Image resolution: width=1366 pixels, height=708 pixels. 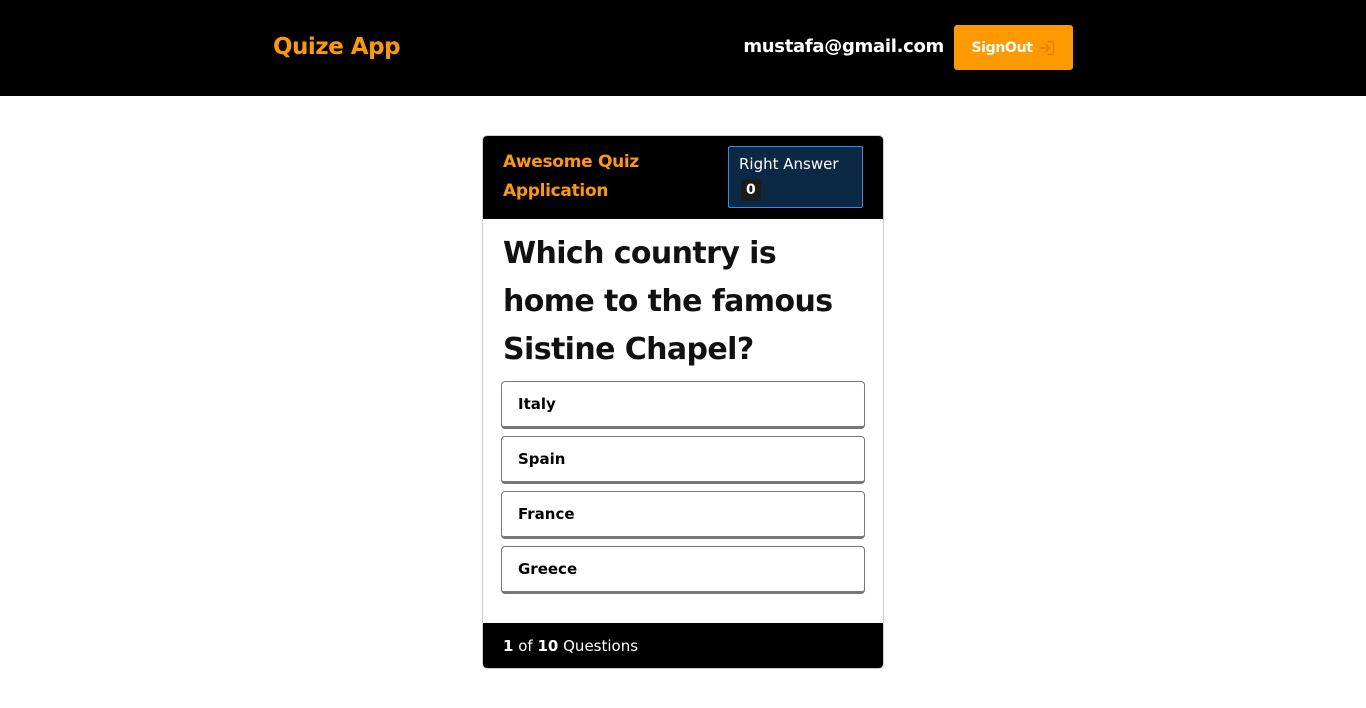 What do you see at coordinates (683, 177) in the screenshot?
I see `quiz-card-header: Awesome Quiz Application Right Answer 0` at bounding box center [683, 177].